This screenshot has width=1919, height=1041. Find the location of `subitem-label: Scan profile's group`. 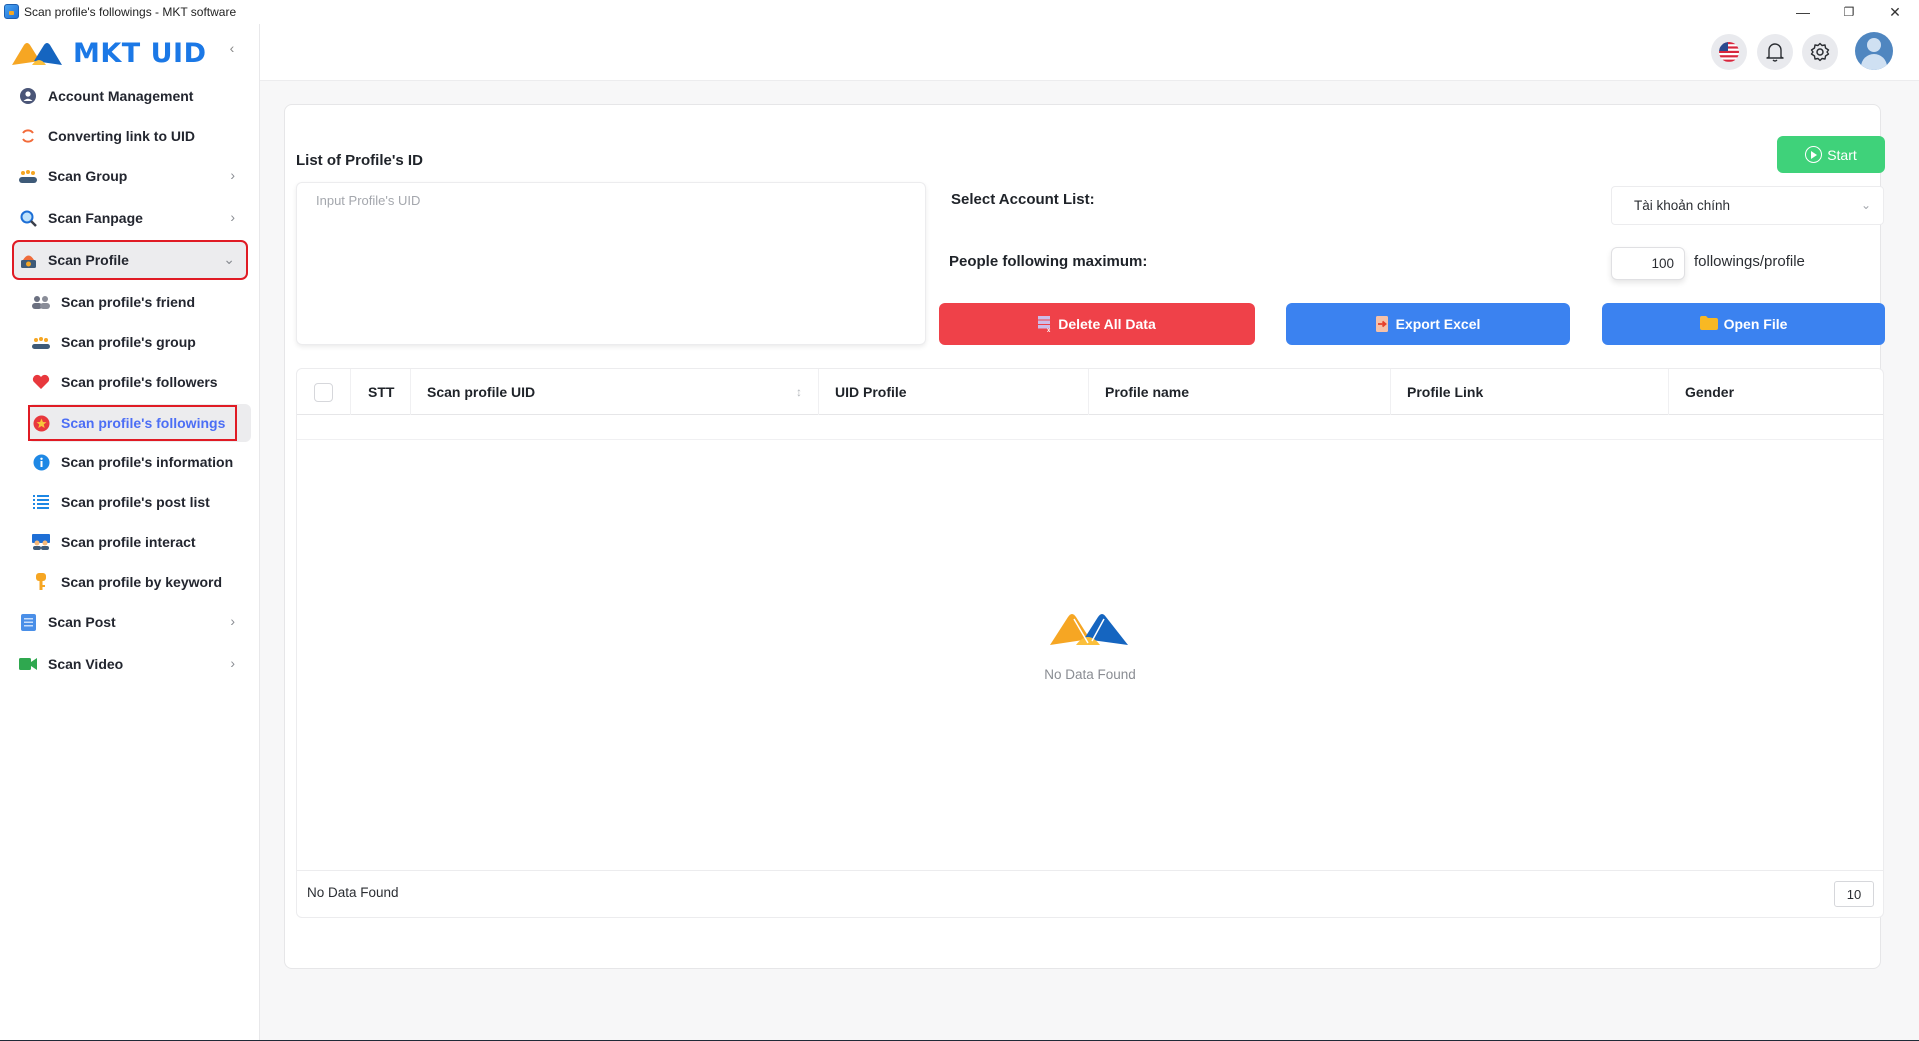

subitem-label: Scan profile's group is located at coordinates (128, 342).